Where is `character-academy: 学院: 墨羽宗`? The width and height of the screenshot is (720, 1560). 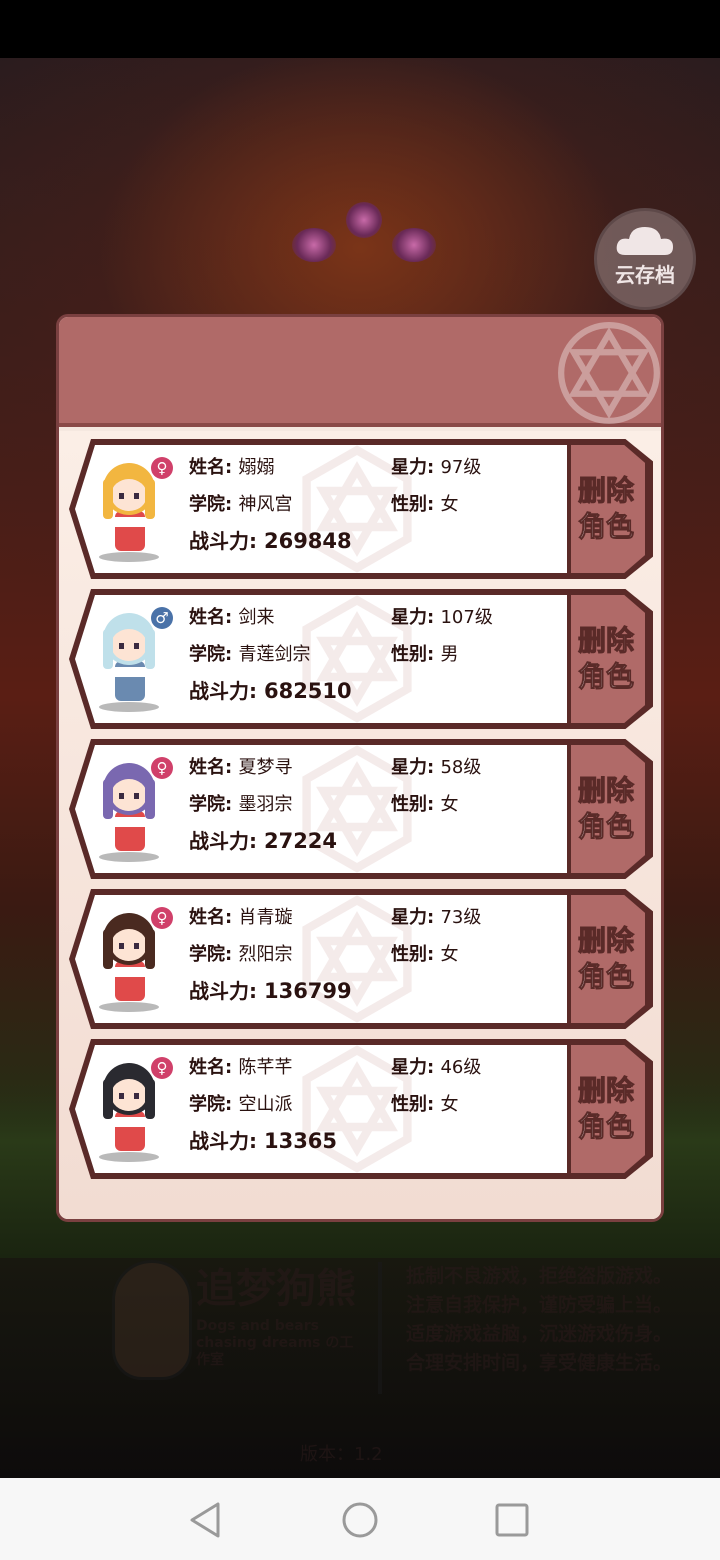 character-academy: 学院: 墨羽宗 is located at coordinates (241, 804).